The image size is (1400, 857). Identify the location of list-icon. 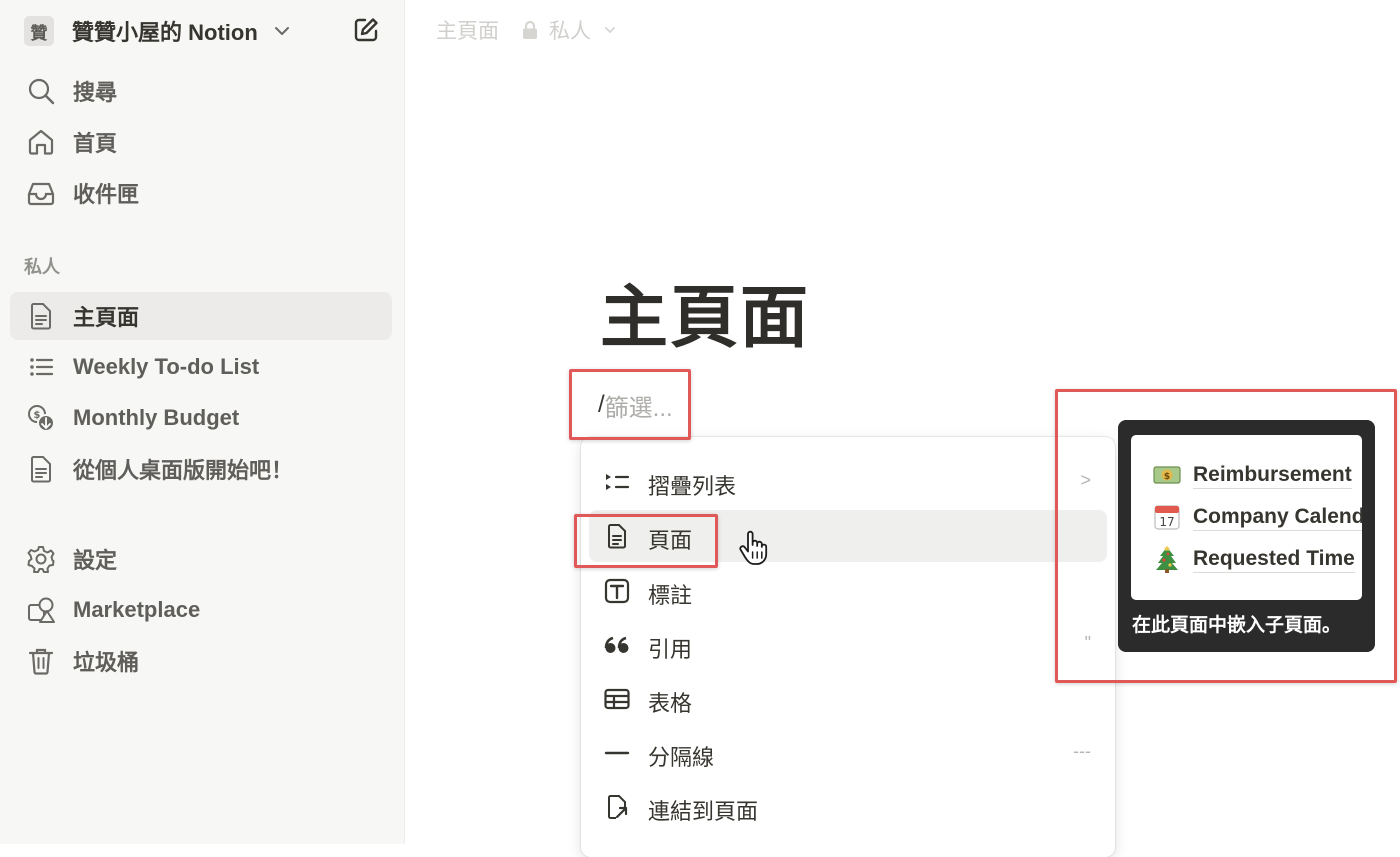
(41, 367).